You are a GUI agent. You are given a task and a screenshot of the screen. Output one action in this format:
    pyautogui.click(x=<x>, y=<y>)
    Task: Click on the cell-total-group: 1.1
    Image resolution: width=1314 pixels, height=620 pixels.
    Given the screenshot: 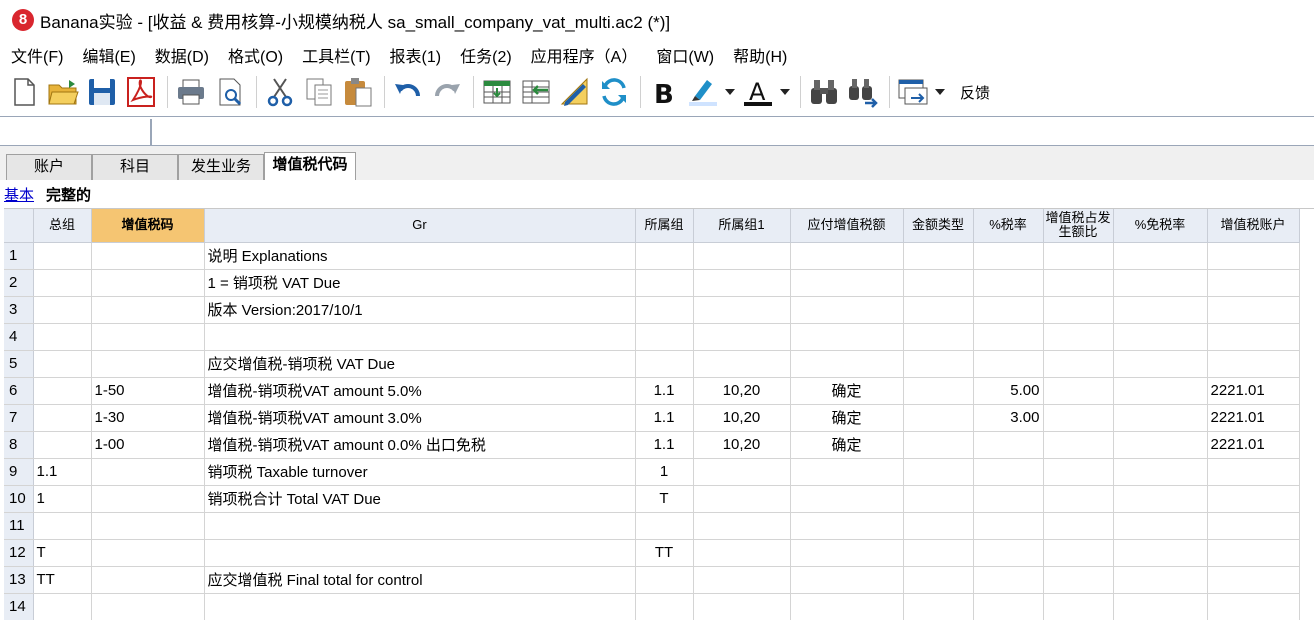 What is the action you would take?
    pyautogui.click(x=62, y=472)
    